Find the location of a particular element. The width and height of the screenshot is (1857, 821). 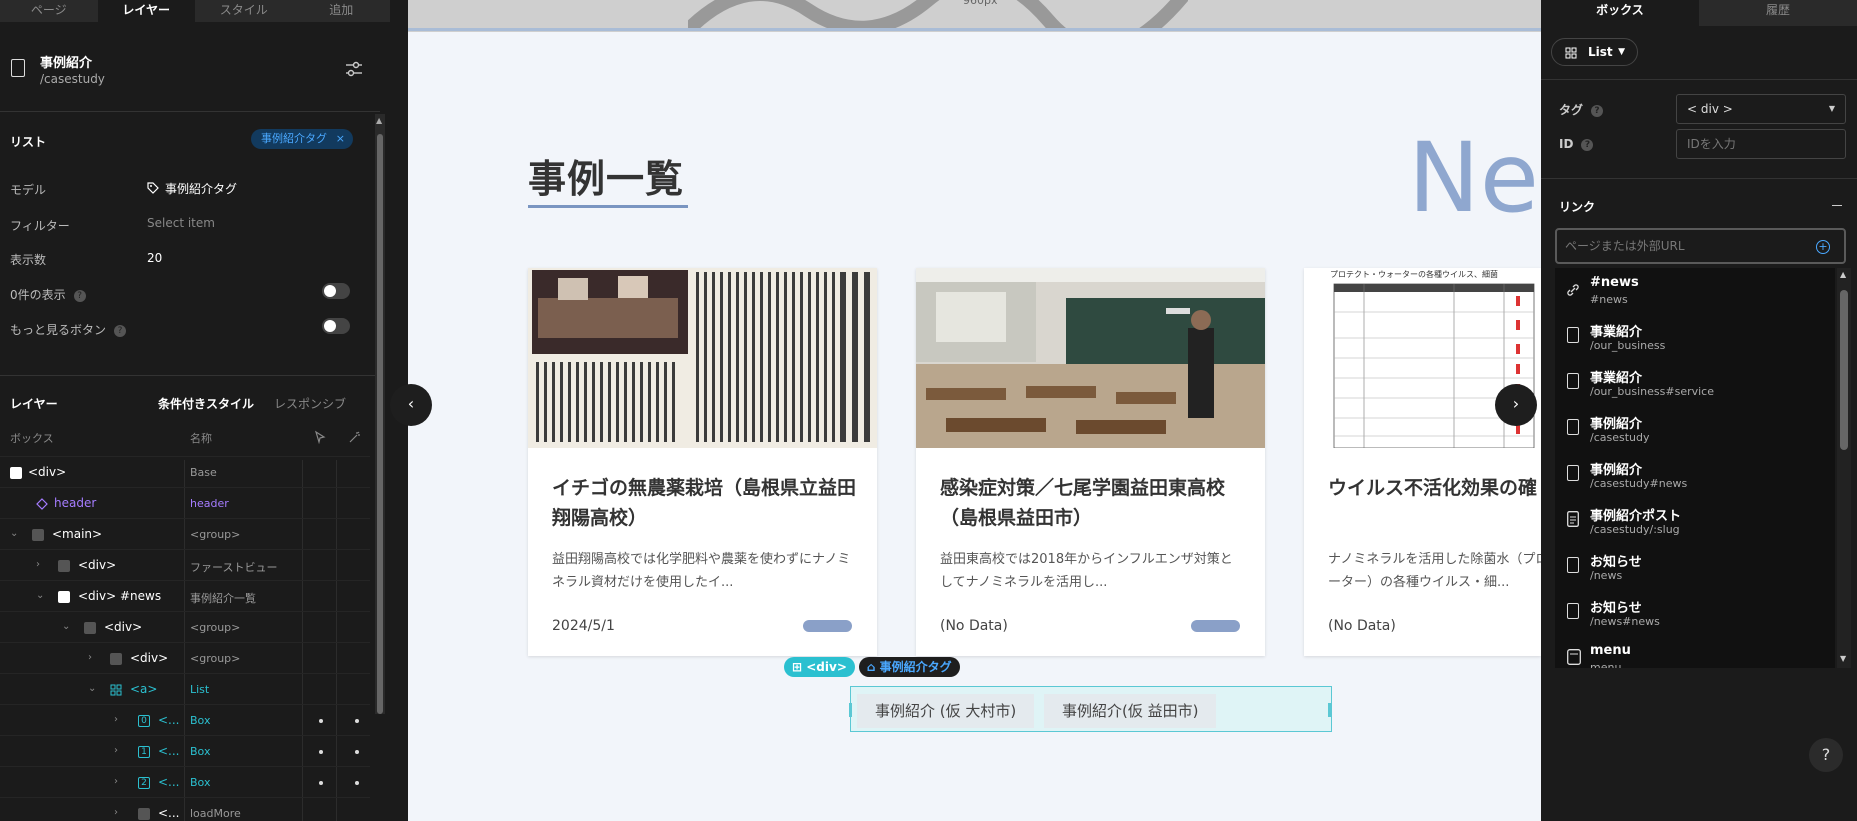

suggestion-path: /casestudy is located at coordinates (1620, 437).